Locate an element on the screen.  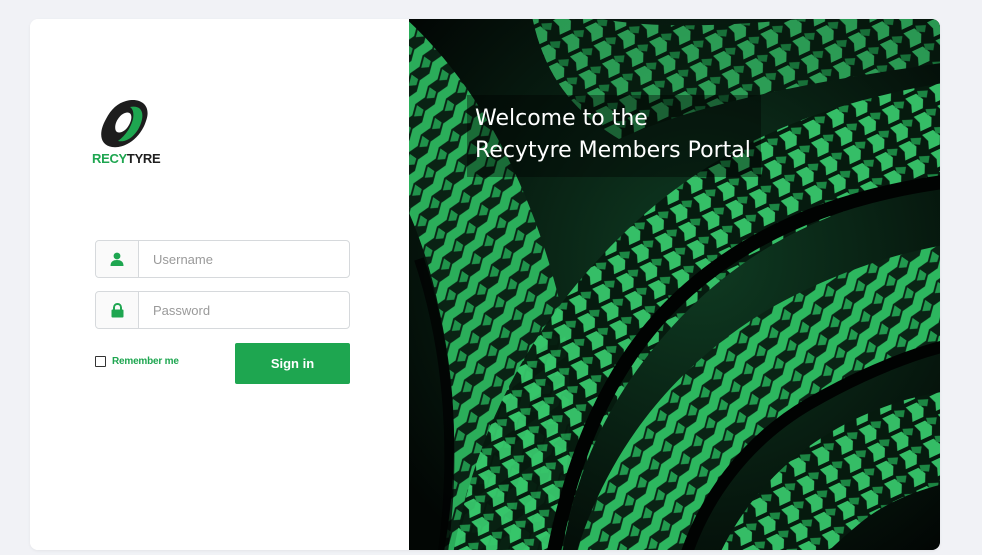
password-input is located at coordinates (244, 310).